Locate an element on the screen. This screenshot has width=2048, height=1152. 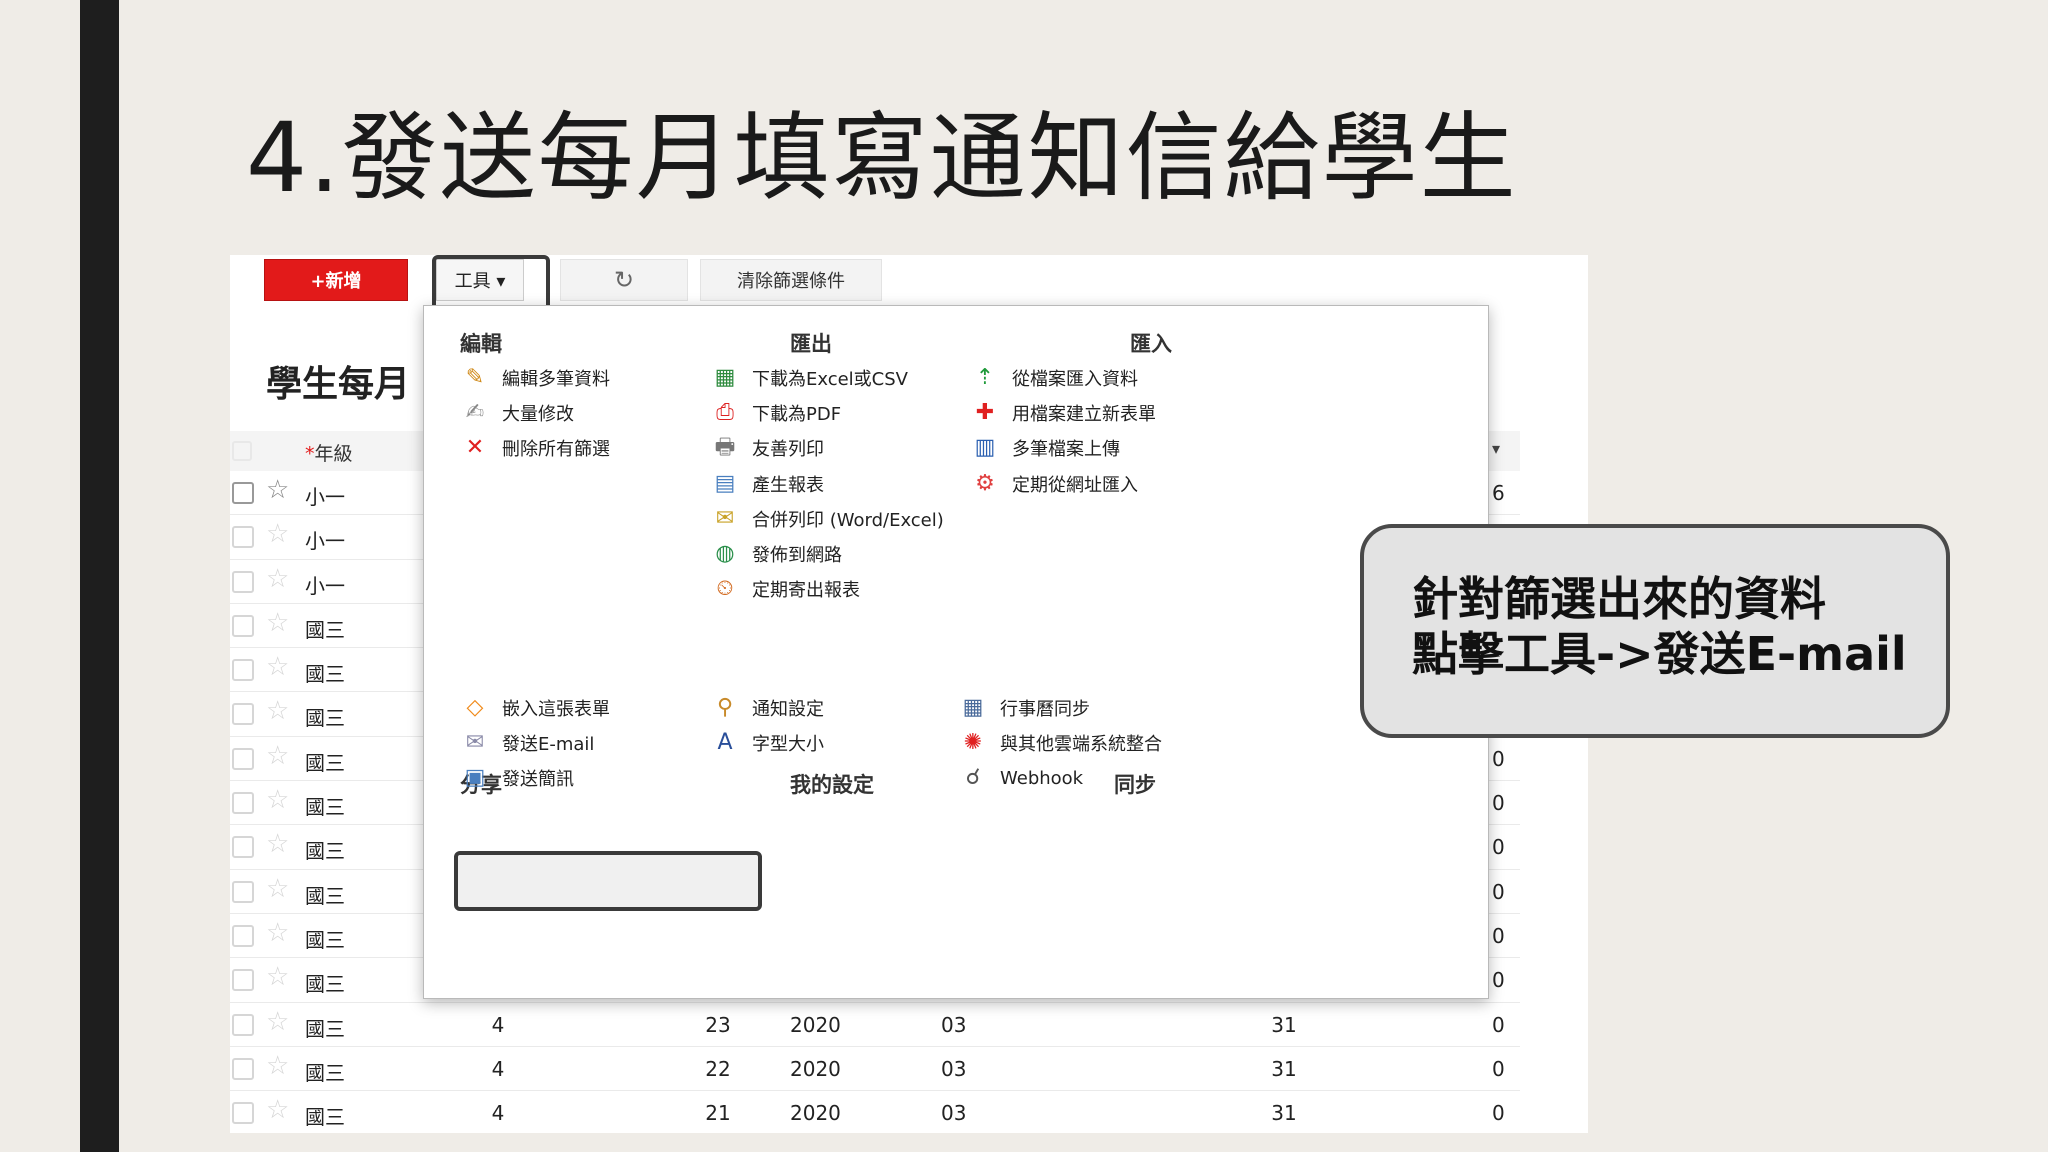
menu-item-printer: 🖶 友善列印 is located at coordinates (767, 448).